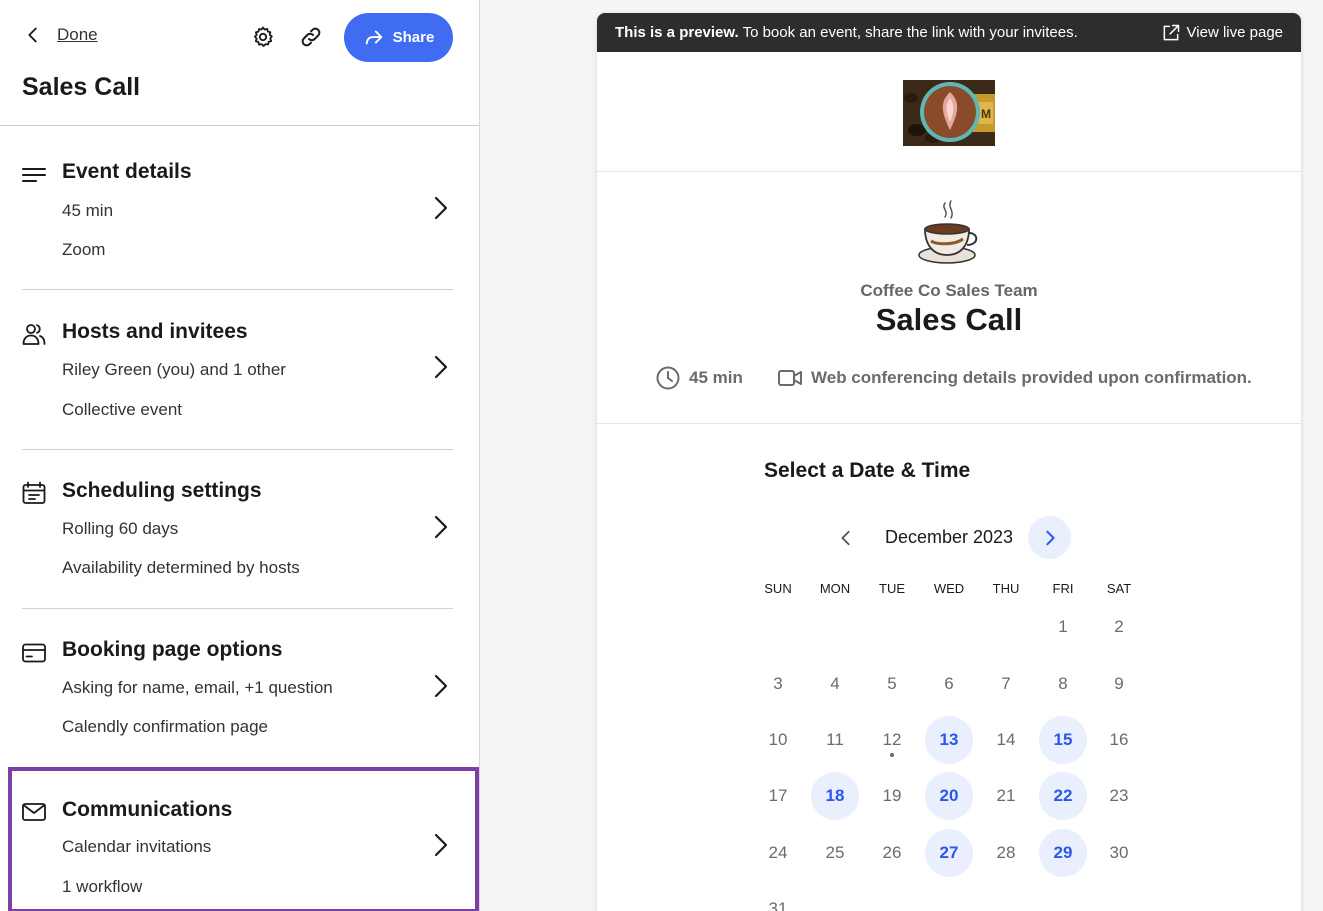 The image size is (1323, 911). Describe the element at coordinates (778, 588) in the screenshot. I see `weekday-label: SUN` at that location.